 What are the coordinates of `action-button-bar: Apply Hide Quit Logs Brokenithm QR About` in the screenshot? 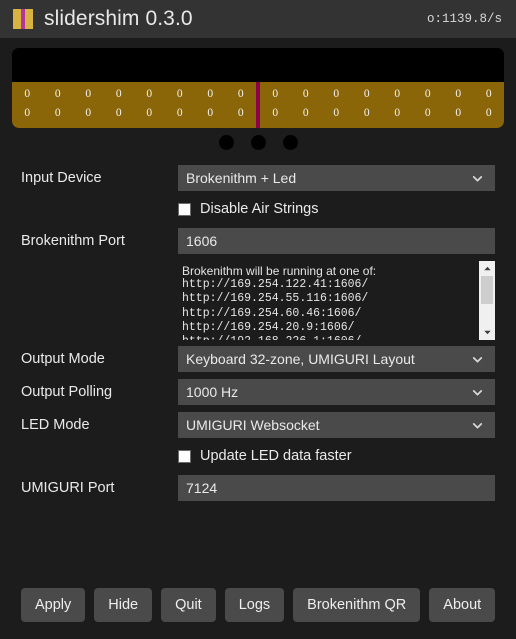 It's located at (258, 605).